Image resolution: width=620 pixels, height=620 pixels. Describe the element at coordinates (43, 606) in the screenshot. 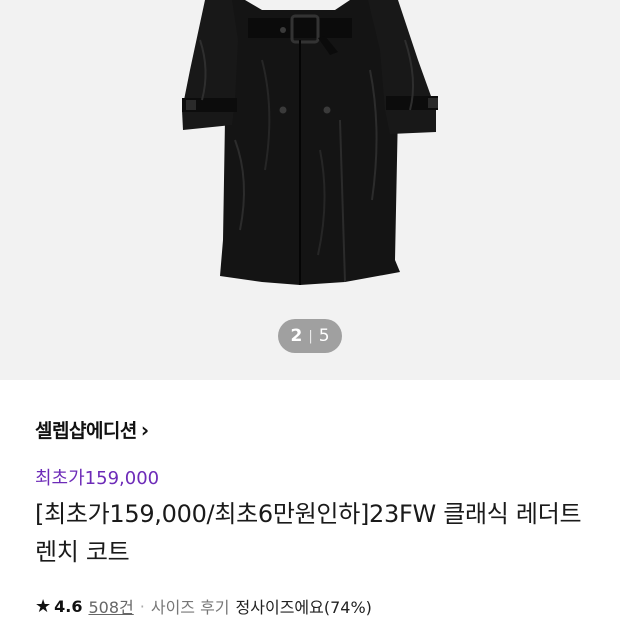

I see `star-icon: ★` at that location.